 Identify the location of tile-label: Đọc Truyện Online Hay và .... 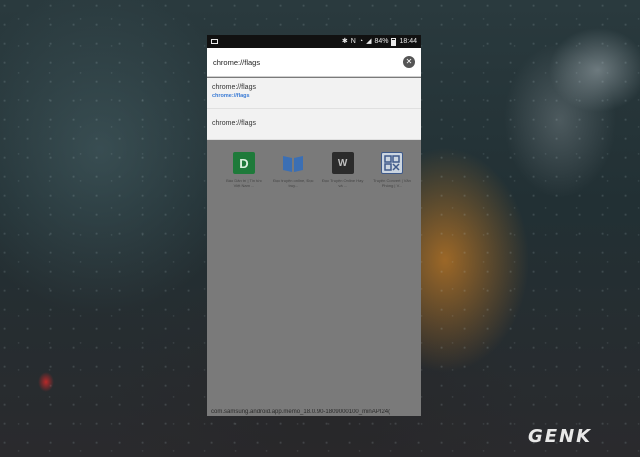
(342, 183).